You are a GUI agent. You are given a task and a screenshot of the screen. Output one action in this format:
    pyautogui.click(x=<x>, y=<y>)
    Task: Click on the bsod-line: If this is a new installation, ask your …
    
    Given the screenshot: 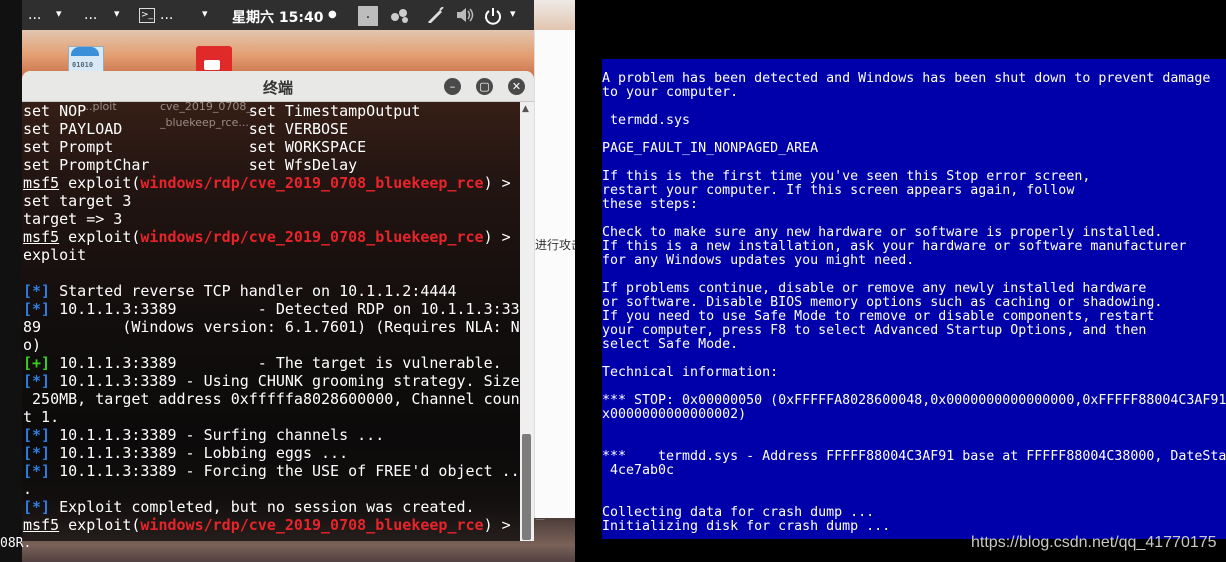 What is the action you would take?
    pyautogui.click(x=894, y=246)
    